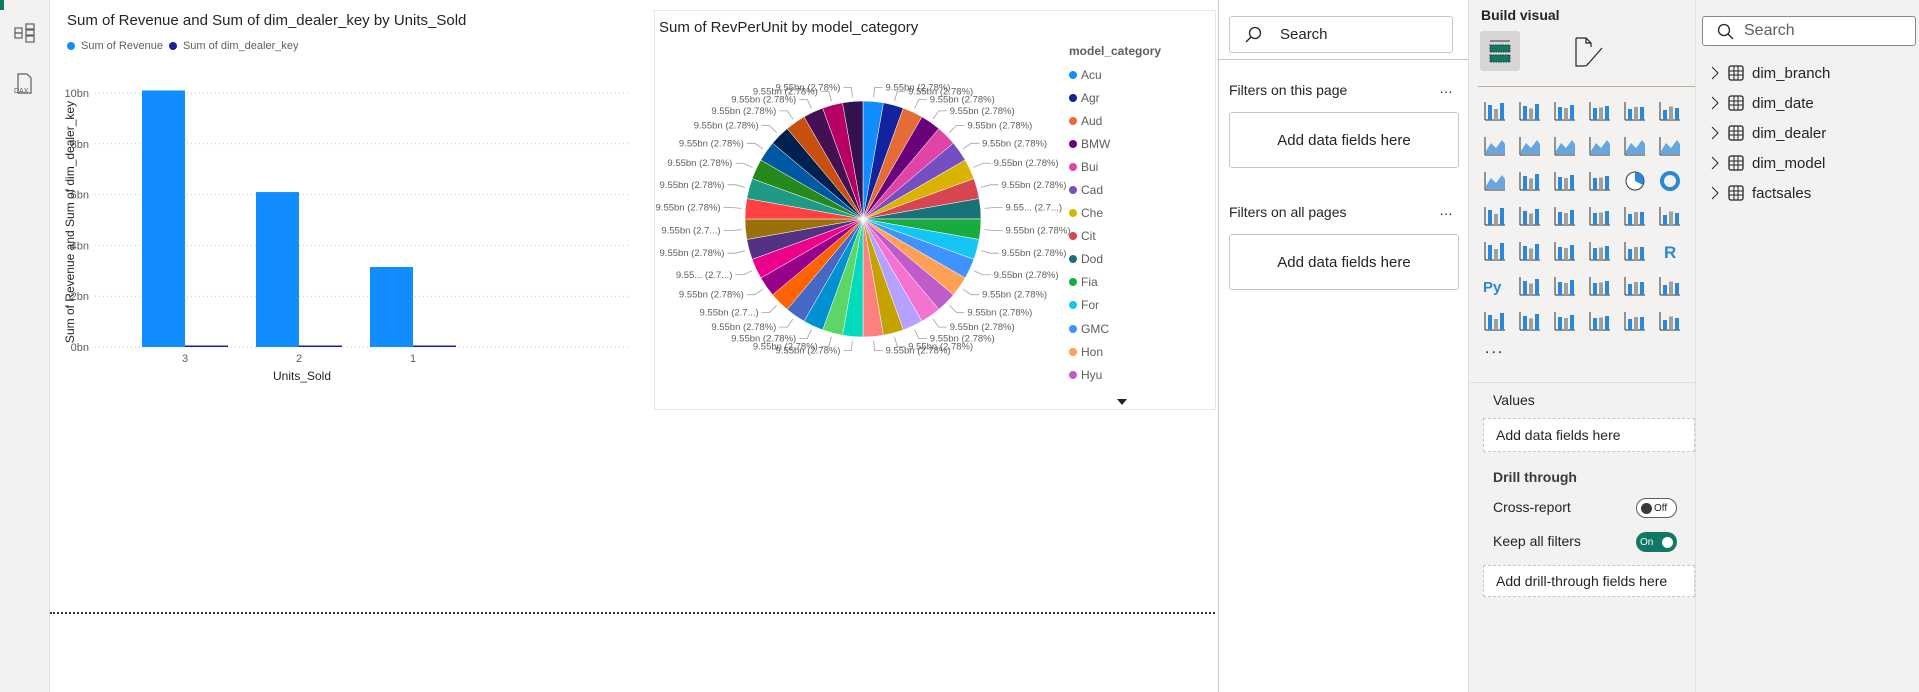 The height and width of the screenshot is (692, 1919). What do you see at coordinates (1675, 151) in the screenshot?
I see `line-clustered-column-chart-icon` at bounding box center [1675, 151].